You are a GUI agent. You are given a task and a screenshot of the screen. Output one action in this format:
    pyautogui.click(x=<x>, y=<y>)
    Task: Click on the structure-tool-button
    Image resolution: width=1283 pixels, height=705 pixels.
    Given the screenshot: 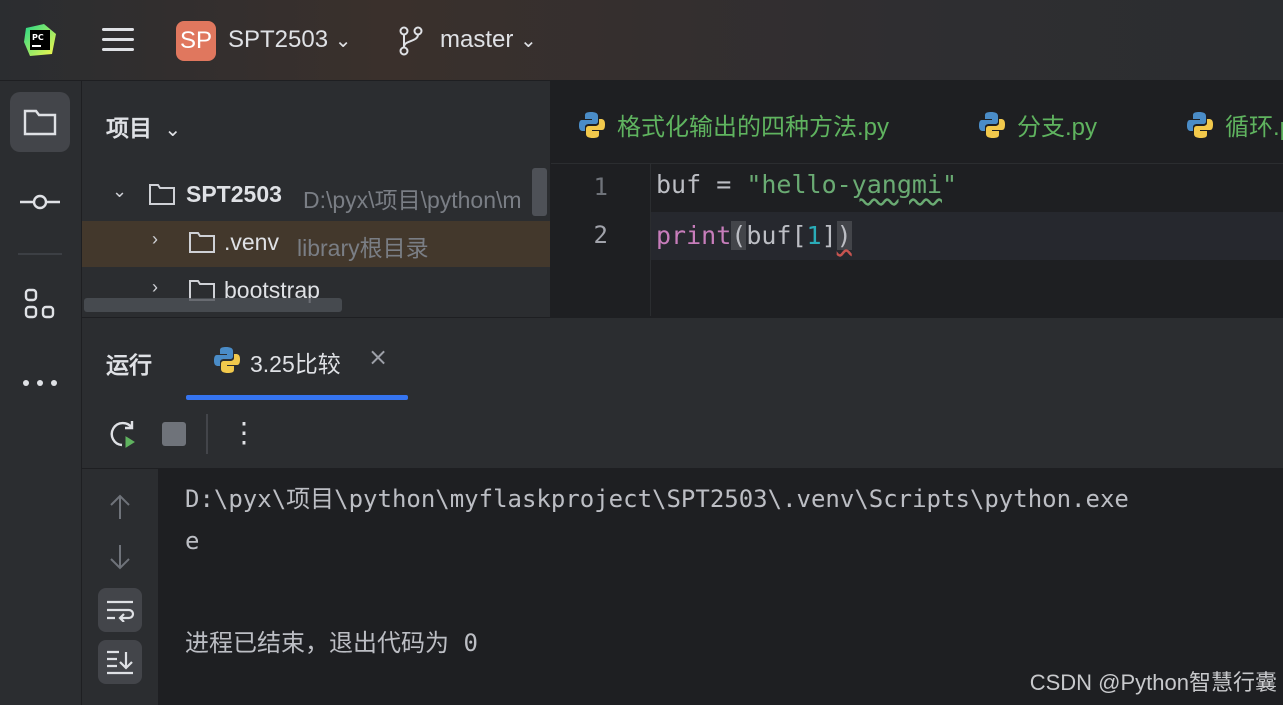 What is the action you would take?
    pyautogui.click(x=40, y=304)
    